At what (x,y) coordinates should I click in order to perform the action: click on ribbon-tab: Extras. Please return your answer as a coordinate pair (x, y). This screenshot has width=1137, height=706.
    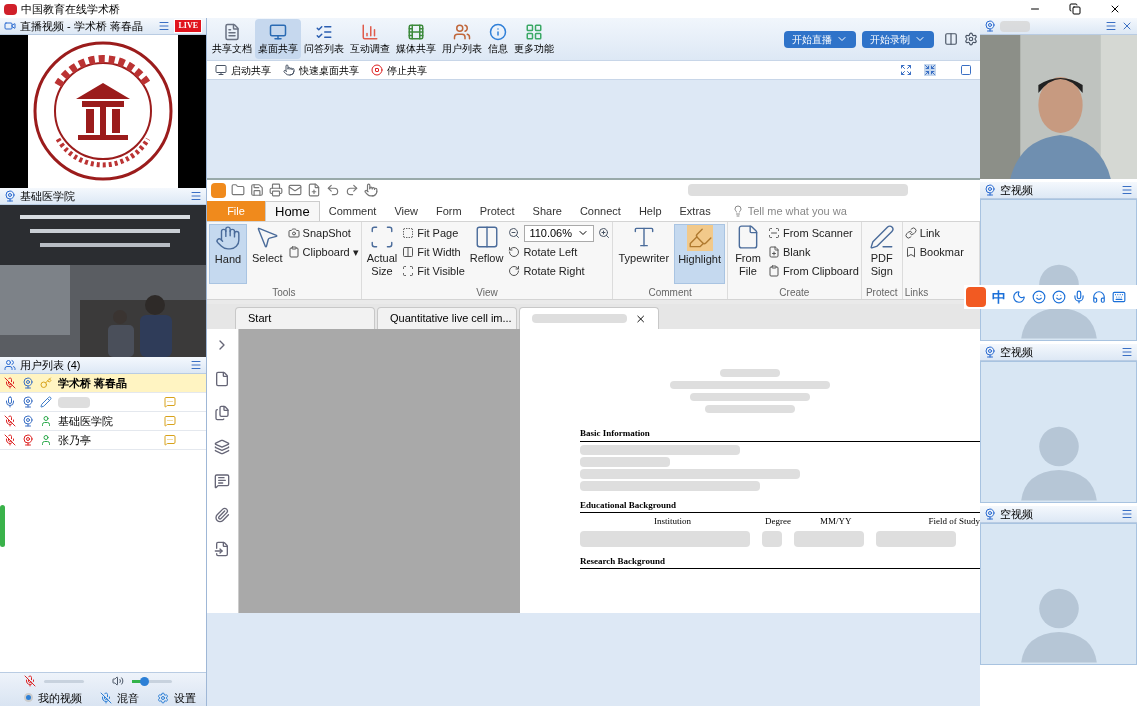
    Looking at the image, I should click on (695, 211).